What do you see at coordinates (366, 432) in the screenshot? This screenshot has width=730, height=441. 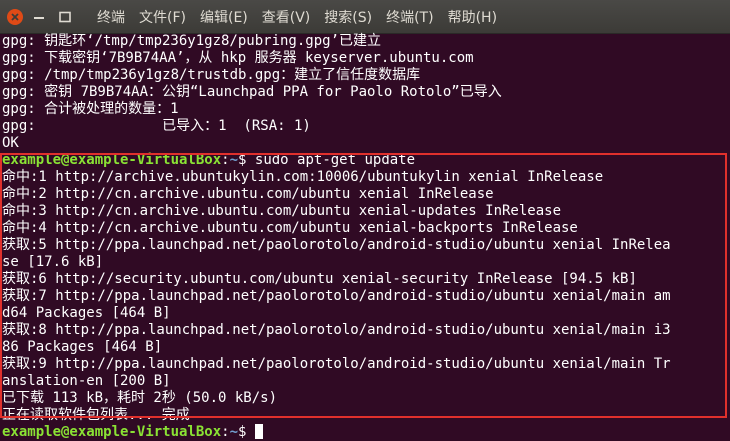 I see `command-prompt-current: example@example-VirtualBox:~$` at bounding box center [366, 432].